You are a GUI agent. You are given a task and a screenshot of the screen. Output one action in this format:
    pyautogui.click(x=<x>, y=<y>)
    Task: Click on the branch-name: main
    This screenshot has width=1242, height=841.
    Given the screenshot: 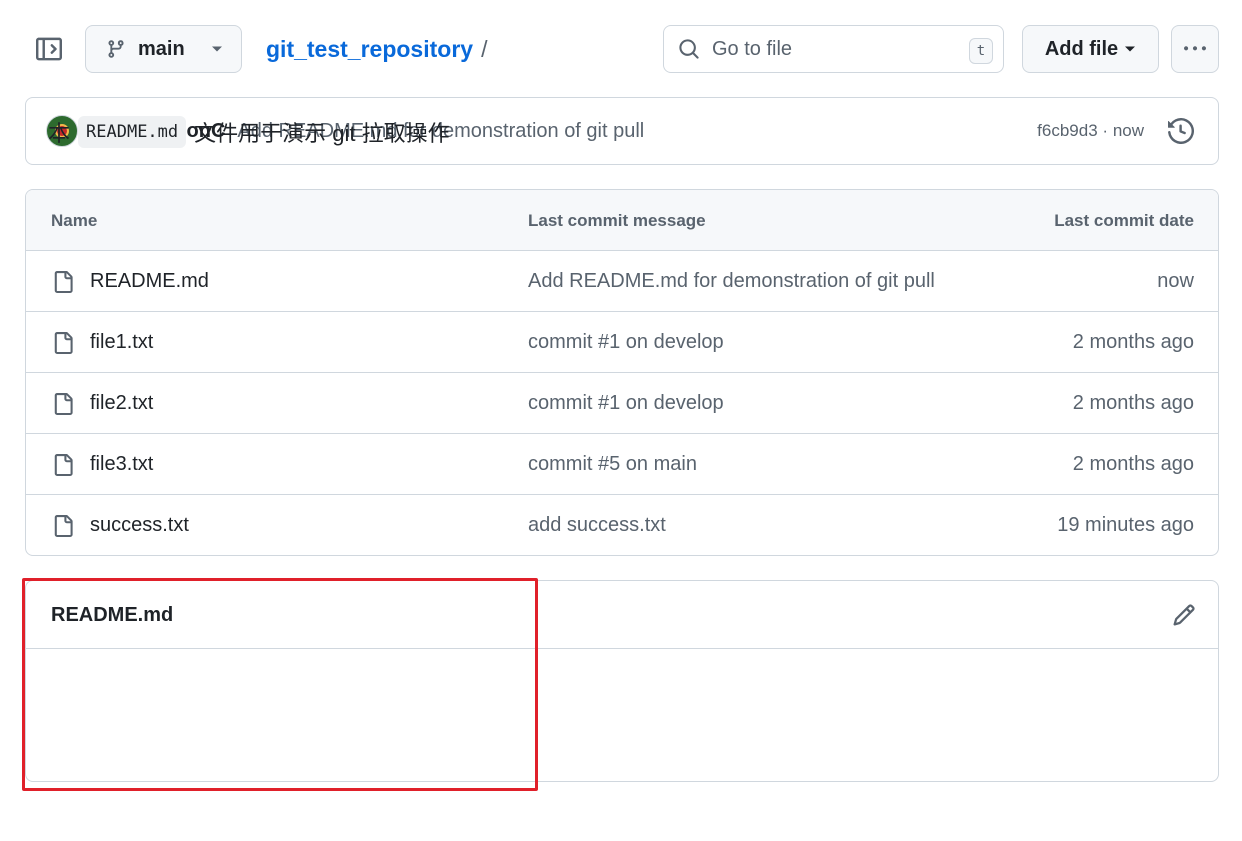 What is the action you would take?
    pyautogui.click(x=161, y=48)
    